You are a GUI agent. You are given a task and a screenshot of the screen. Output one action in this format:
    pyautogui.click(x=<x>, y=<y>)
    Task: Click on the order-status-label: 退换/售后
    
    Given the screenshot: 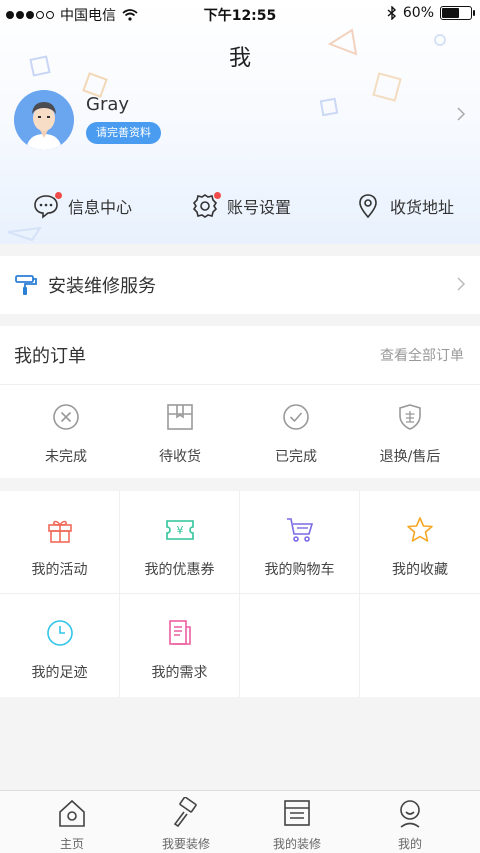 What is the action you would take?
    pyautogui.click(x=410, y=457)
    